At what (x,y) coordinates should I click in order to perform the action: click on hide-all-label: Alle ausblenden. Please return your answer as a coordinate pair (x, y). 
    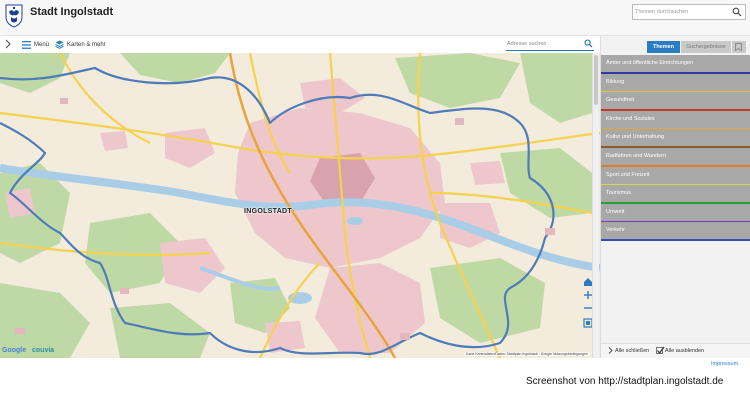
    Looking at the image, I should click on (685, 350).